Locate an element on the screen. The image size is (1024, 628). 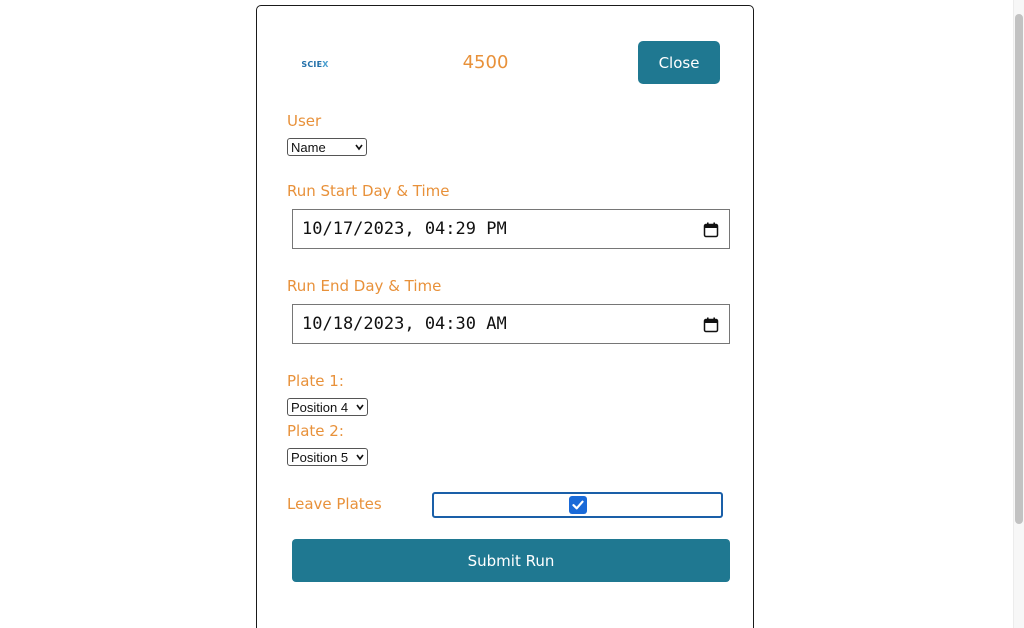
leave-plates-checkbox is located at coordinates (577, 505).